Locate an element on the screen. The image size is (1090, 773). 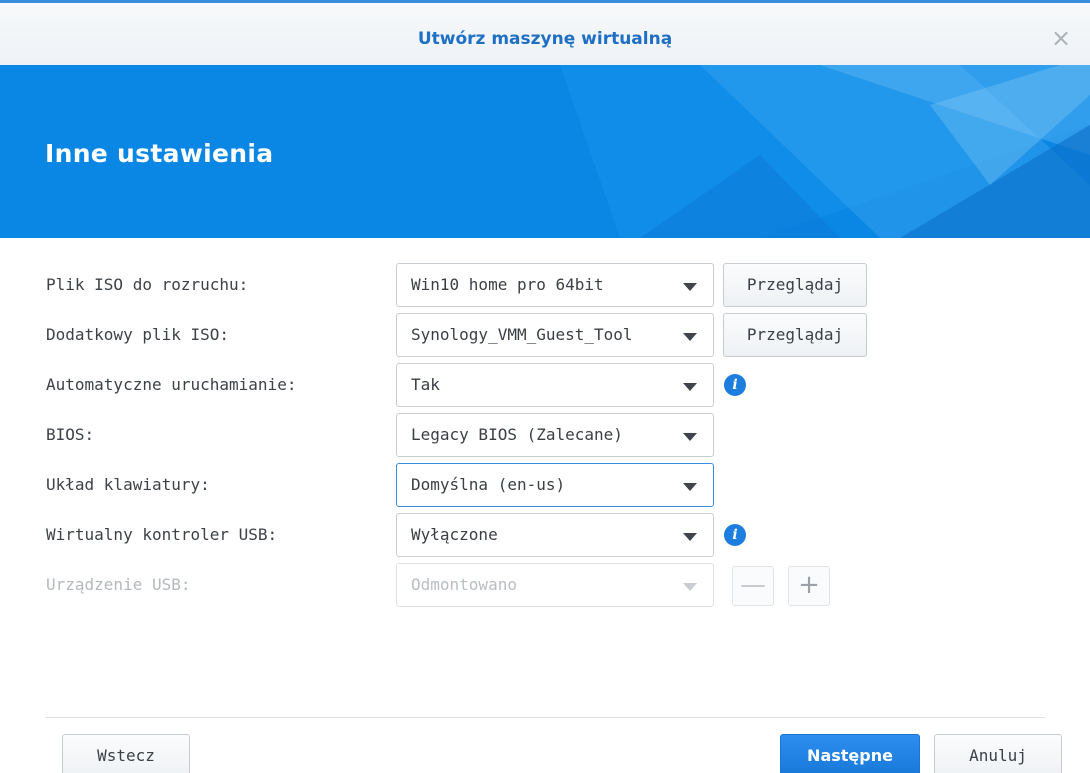
form-row-autostart: Automatyczne uruchamianie: Tak i is located at coordinates (545, 385).